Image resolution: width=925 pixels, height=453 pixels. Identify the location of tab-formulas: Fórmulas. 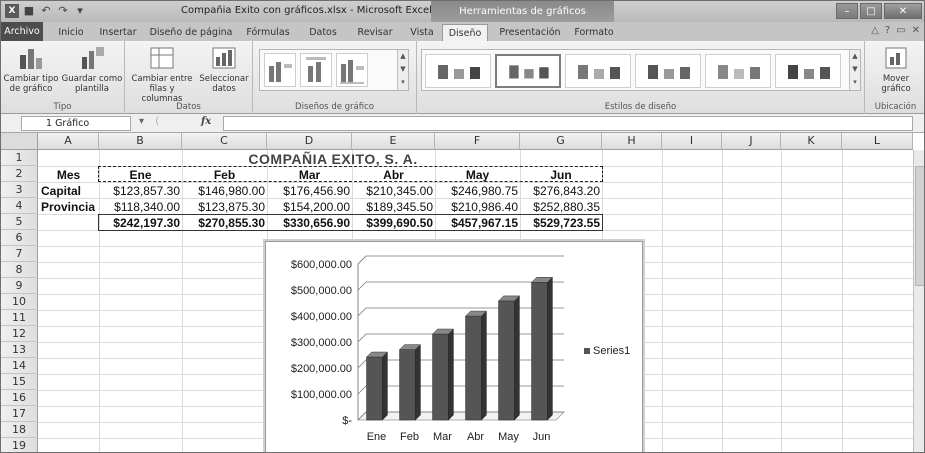
(268, 32).